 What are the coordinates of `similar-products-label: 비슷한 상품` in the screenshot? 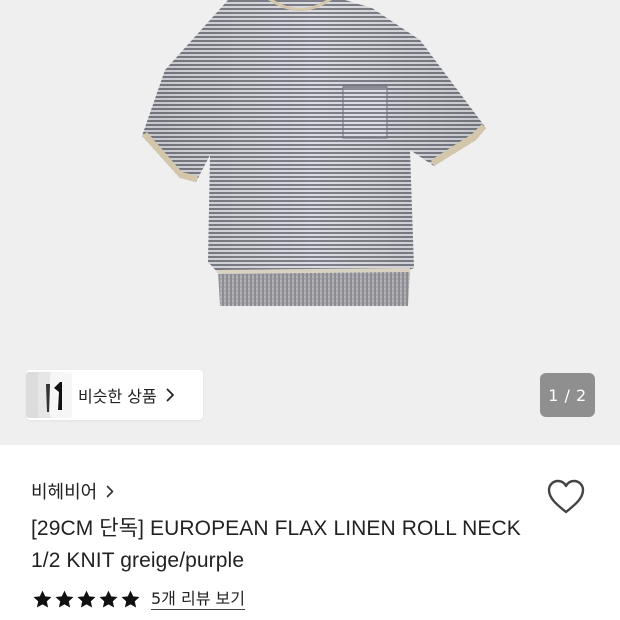 It's located at (117, 396).